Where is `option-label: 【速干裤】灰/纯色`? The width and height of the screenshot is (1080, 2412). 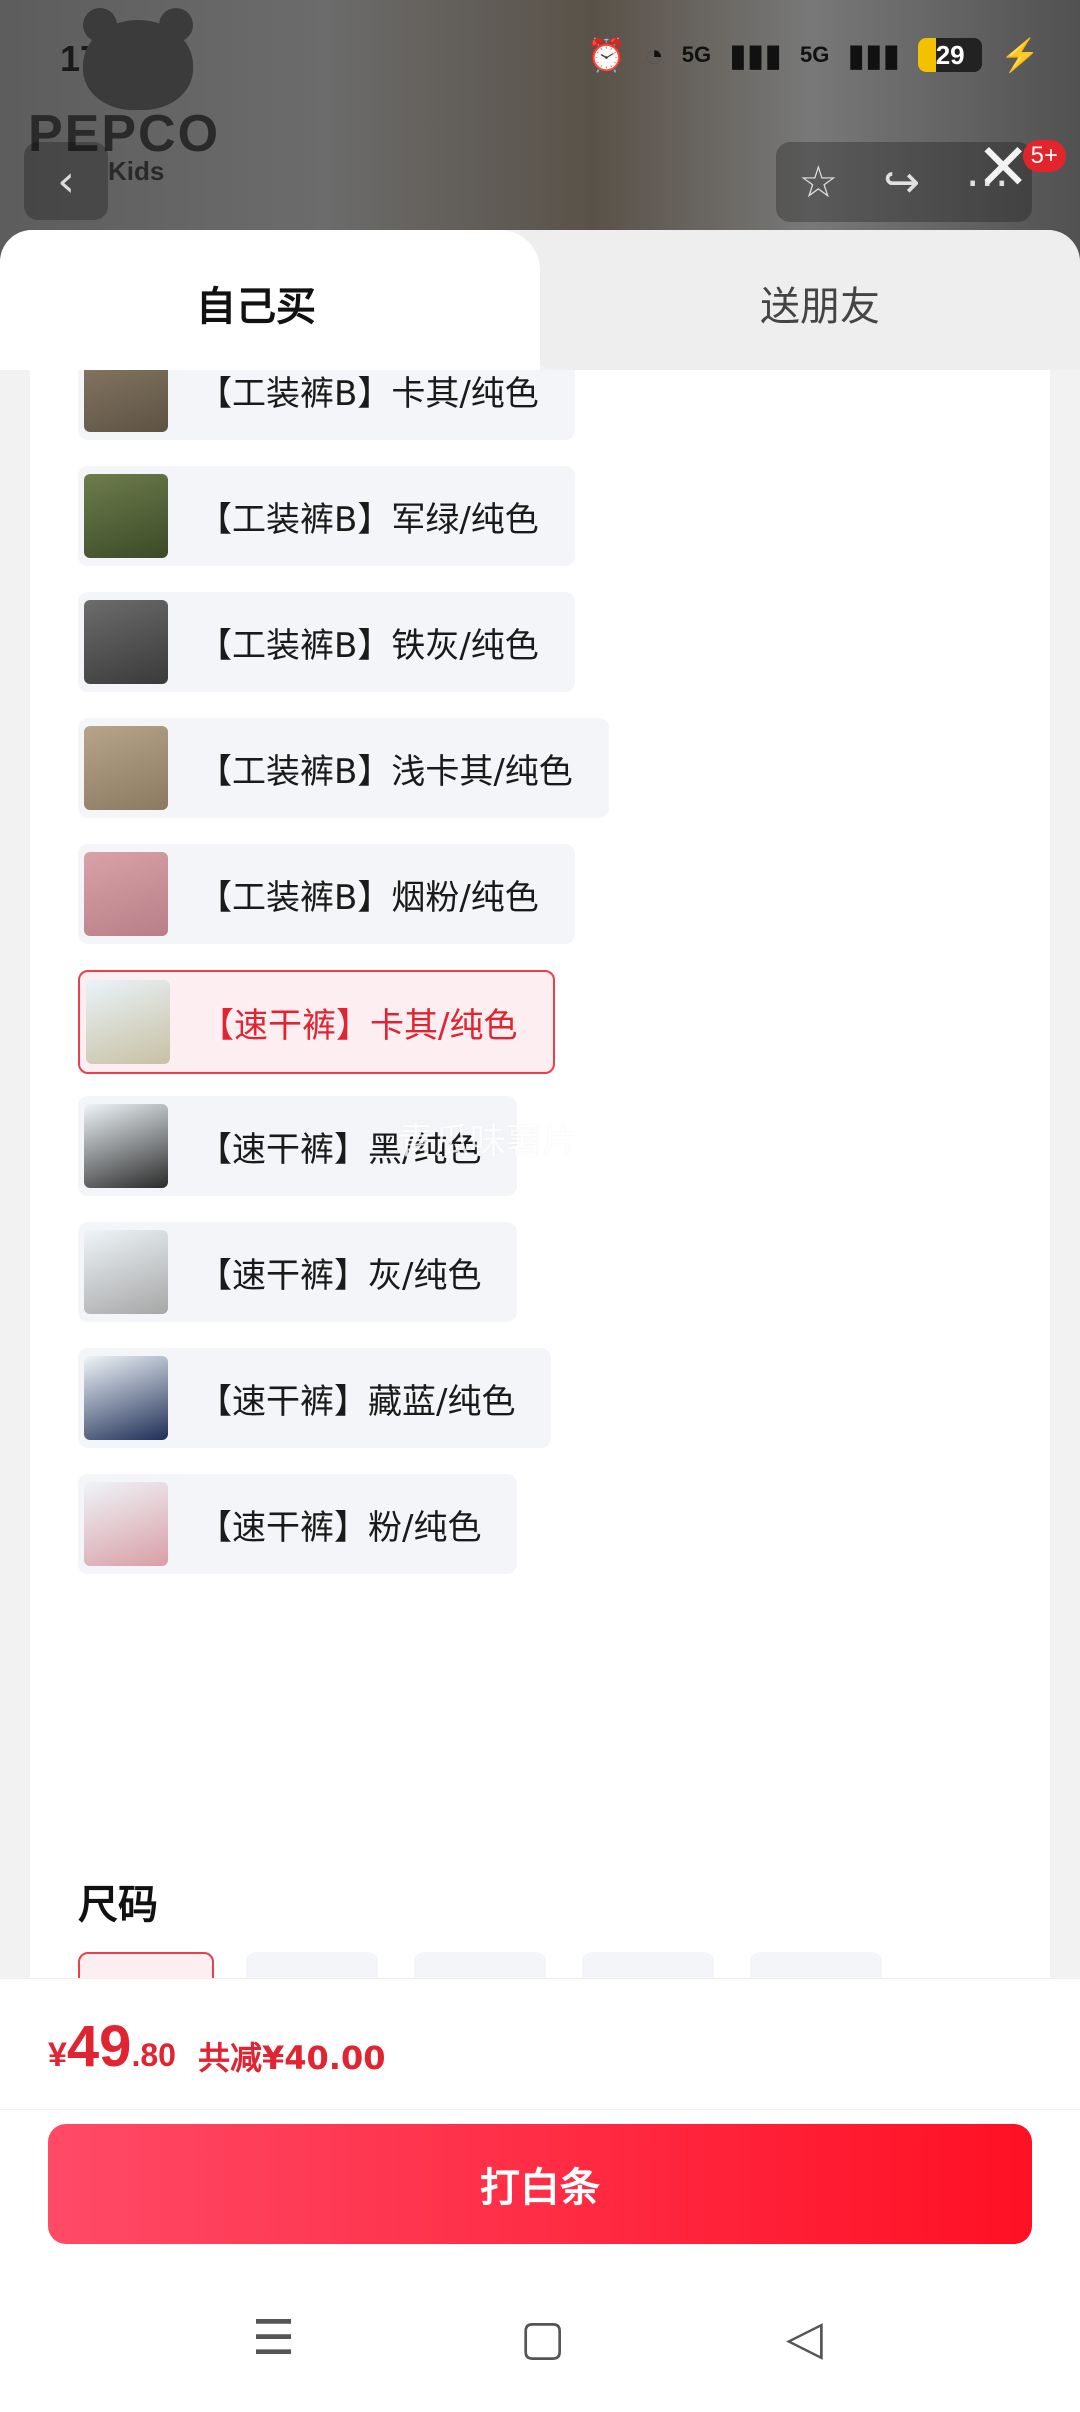 option-label: 【速干裤】灰/纯色 is located at coordinates (340, 1275).